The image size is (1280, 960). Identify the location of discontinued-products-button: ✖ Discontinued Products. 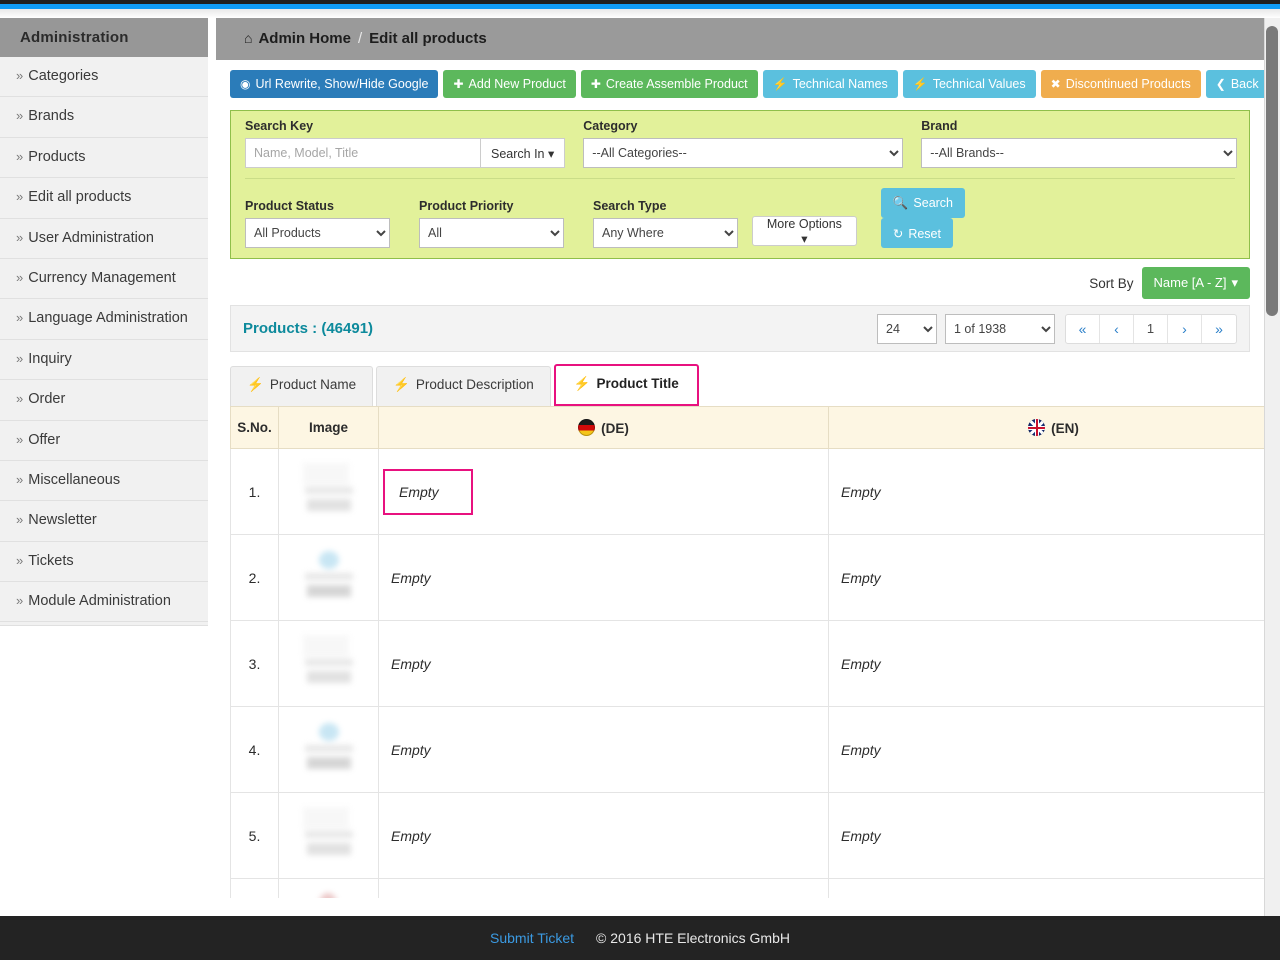
(1120, 84).